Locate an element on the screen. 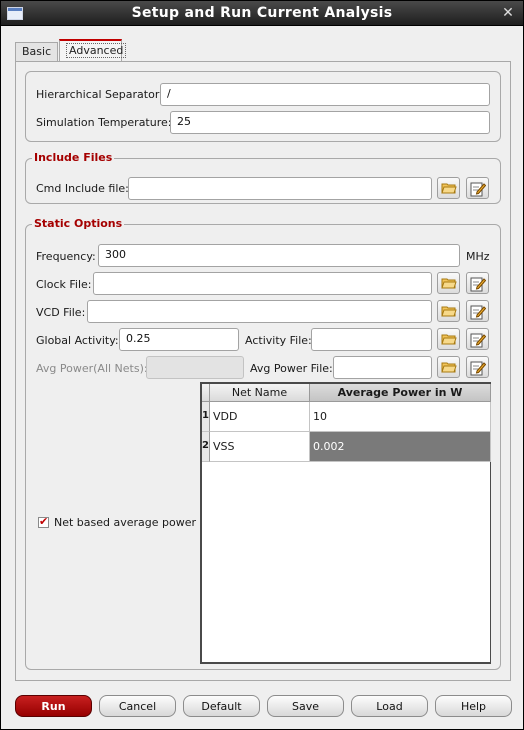  edit-vcd-file-button is located at coordinates (477, 311).